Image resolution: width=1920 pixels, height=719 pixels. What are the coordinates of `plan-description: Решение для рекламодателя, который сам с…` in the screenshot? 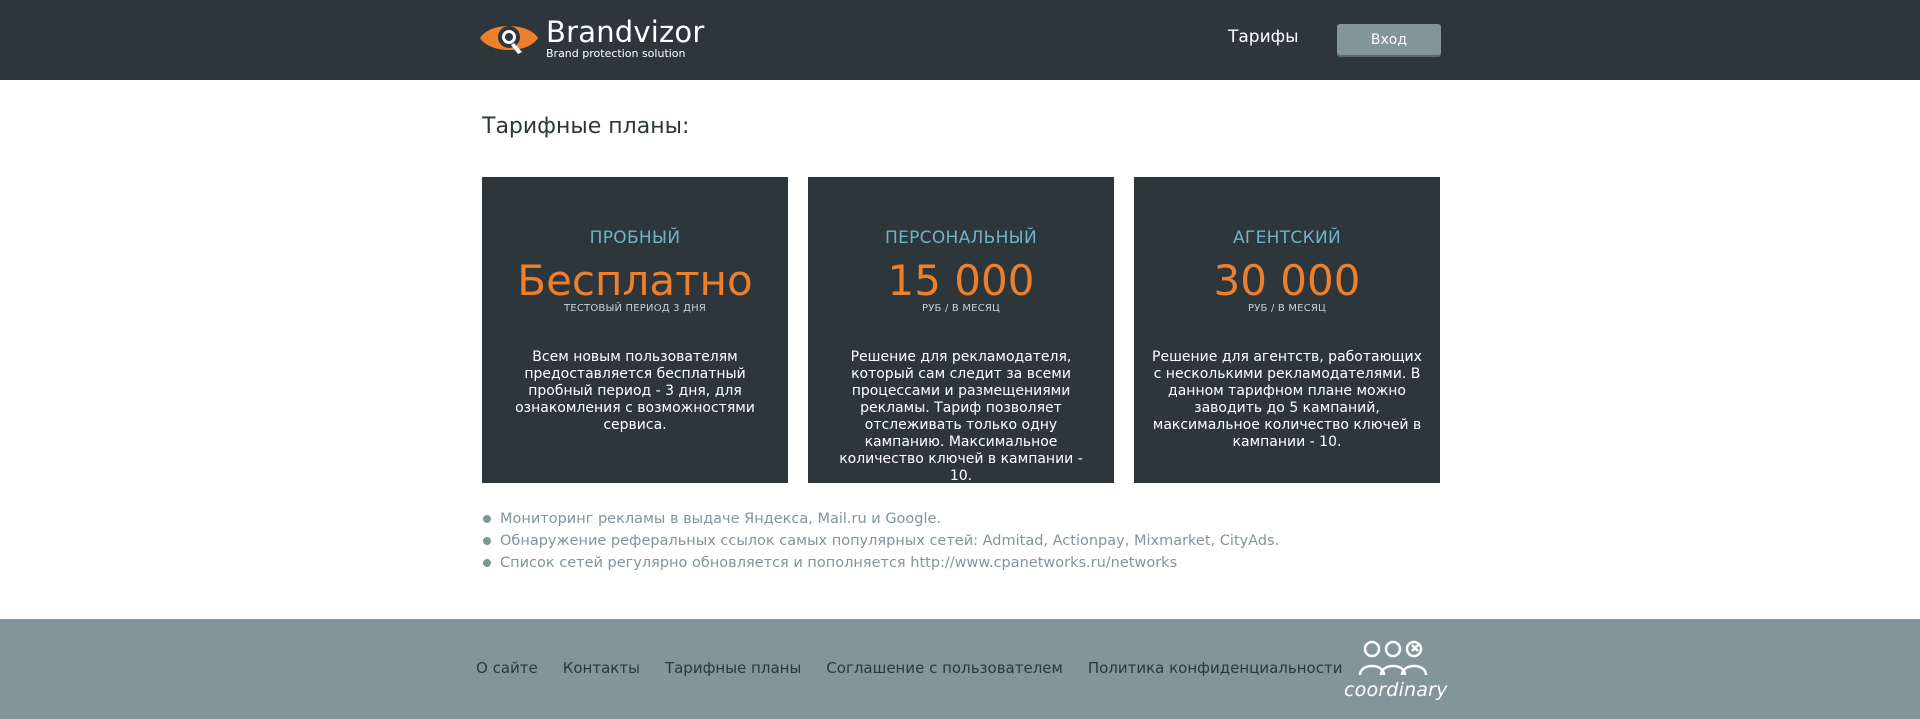 It's located at (961, 416).